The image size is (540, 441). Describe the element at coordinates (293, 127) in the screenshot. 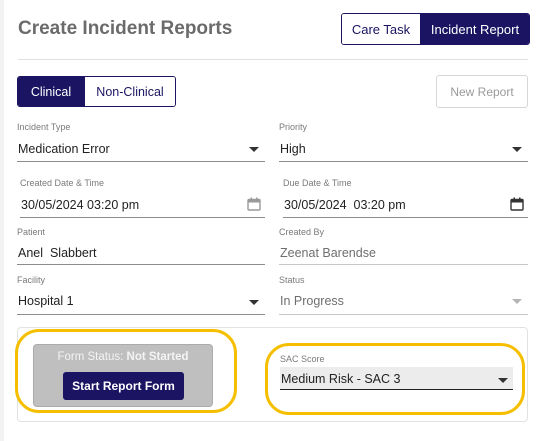

I see `priority-label: Priority` at that location.